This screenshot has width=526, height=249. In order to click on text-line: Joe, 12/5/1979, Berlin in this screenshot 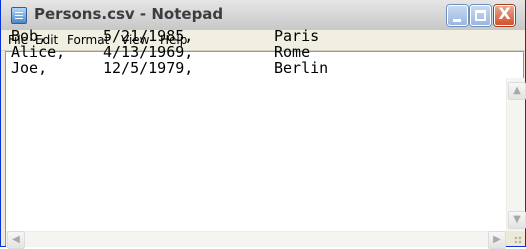, I will do `click(169, 68)`.